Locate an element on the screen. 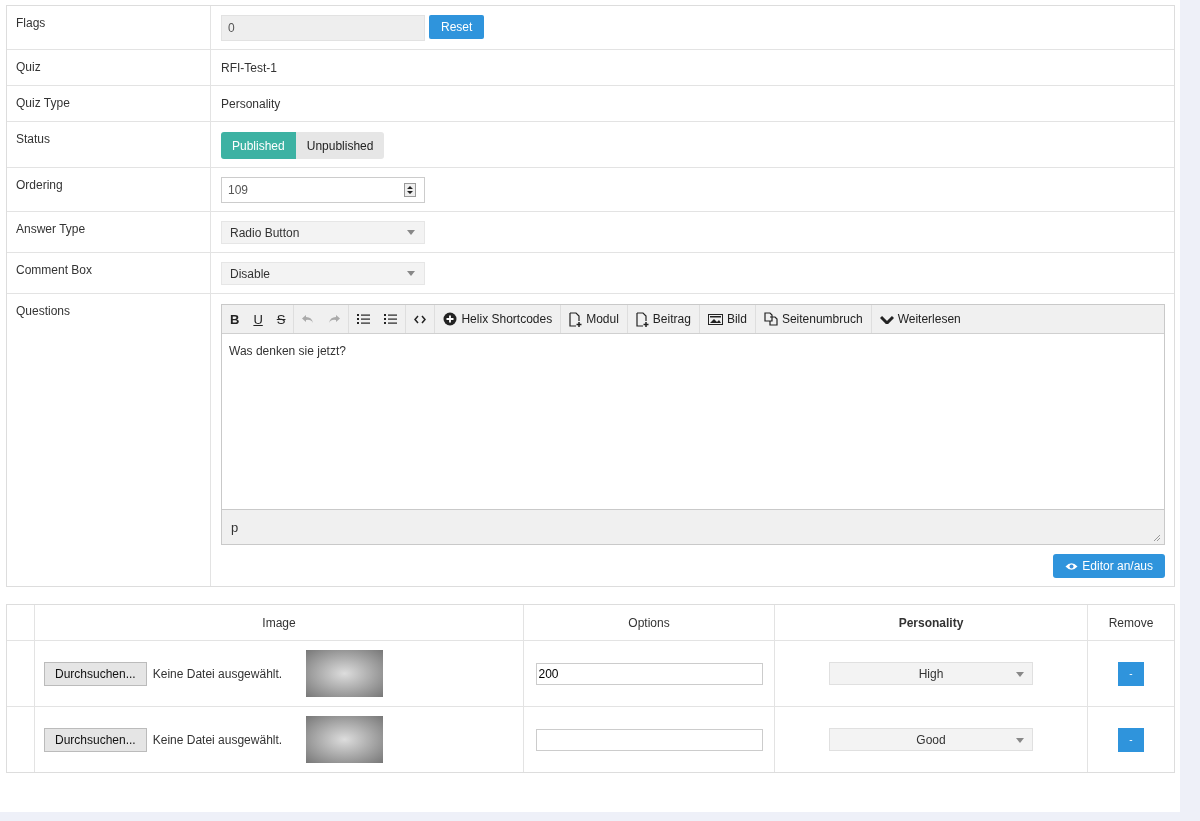  dropdown: Good is located at coordinates (931, 739).